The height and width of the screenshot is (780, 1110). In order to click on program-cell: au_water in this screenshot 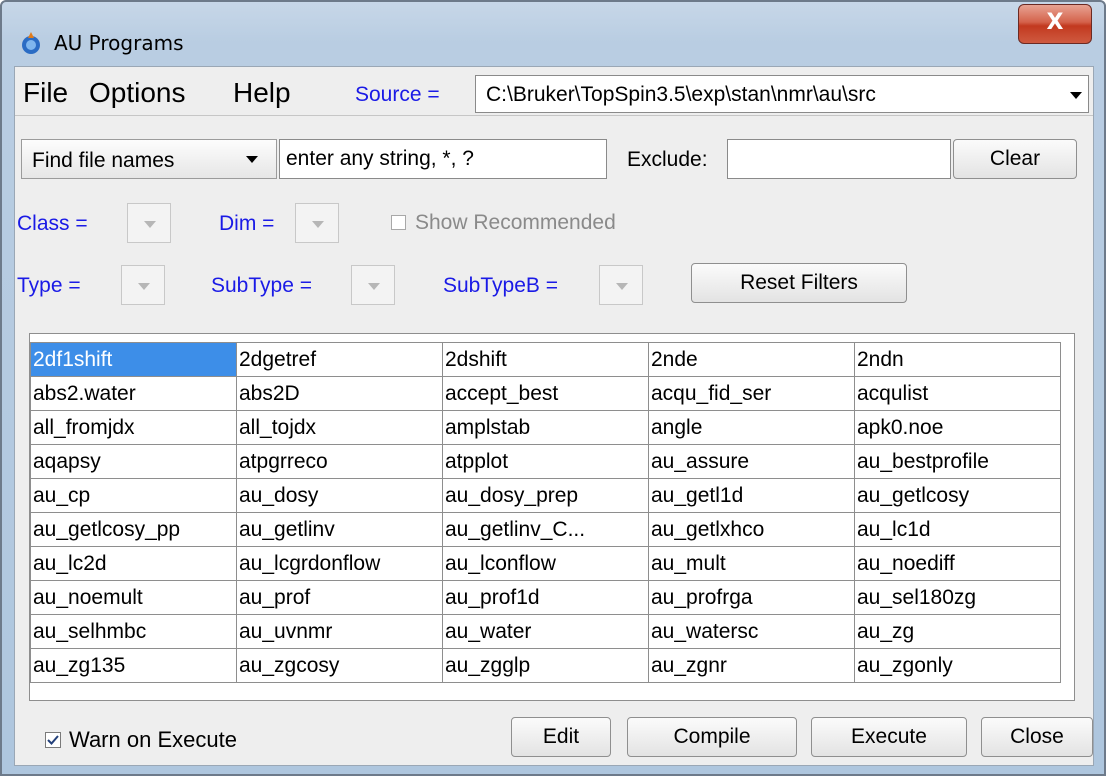, I will do `click(545, 631)`.